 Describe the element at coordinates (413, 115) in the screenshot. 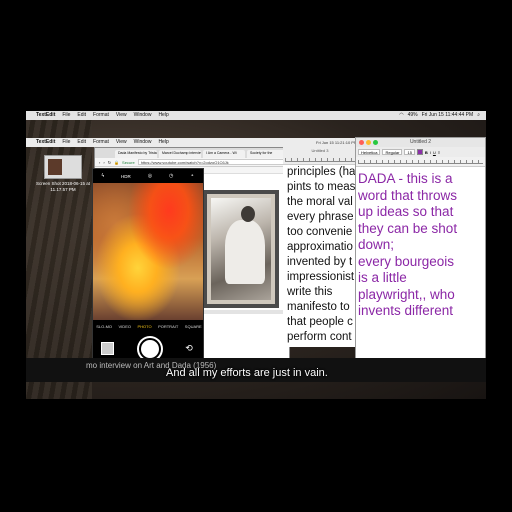

I see `battery-percent: 49%` at that location.